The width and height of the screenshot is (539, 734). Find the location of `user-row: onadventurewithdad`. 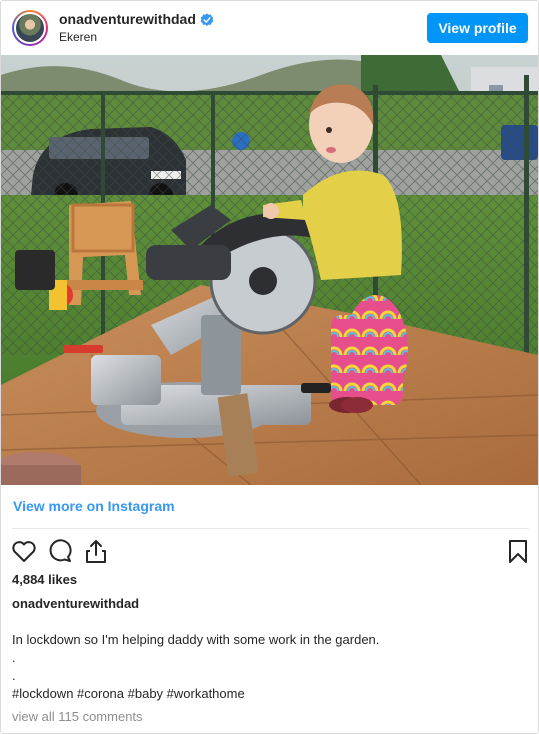

user-row: onadventurewithdad is located at coordinates (243, 20).